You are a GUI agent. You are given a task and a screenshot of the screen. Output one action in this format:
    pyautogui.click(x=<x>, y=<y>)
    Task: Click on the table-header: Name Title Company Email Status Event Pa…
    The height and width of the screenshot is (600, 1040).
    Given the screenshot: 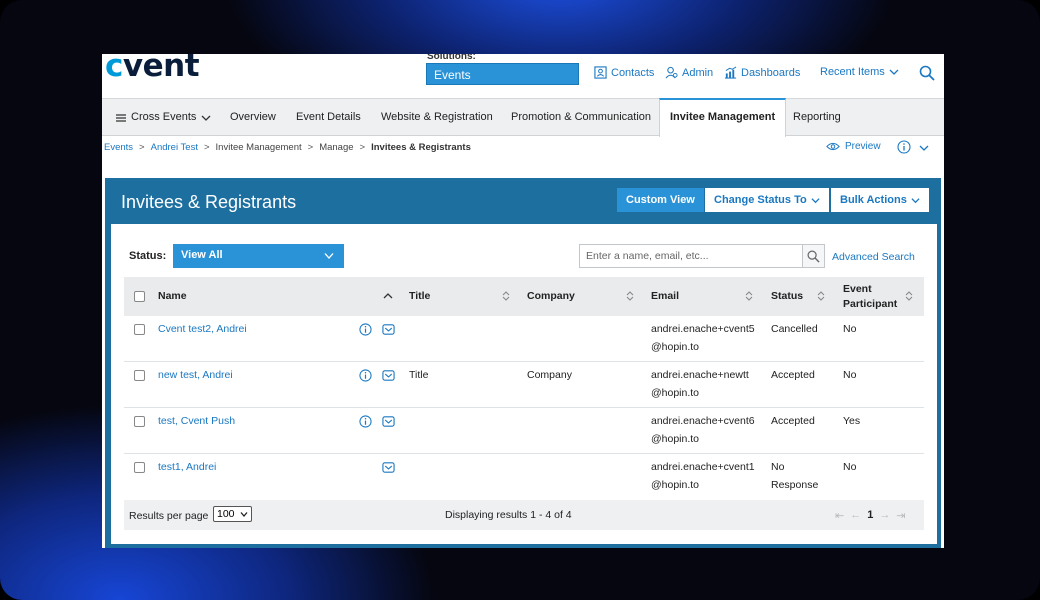 What is the action you would take?
    pyautogui.click(x=524, y=296)
    